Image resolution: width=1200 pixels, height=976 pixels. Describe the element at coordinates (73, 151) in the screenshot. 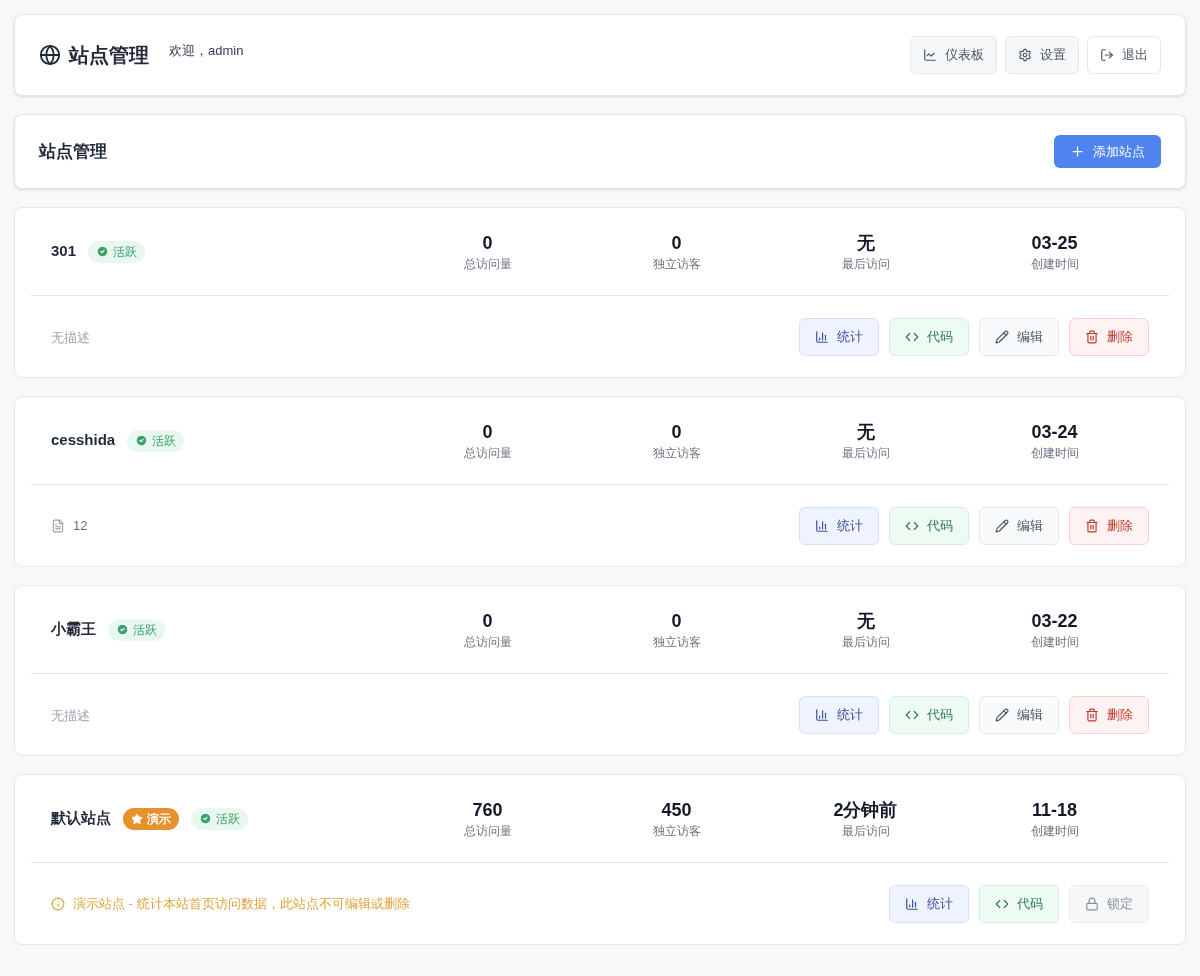

I see `section-title: 站点管理` at that location.